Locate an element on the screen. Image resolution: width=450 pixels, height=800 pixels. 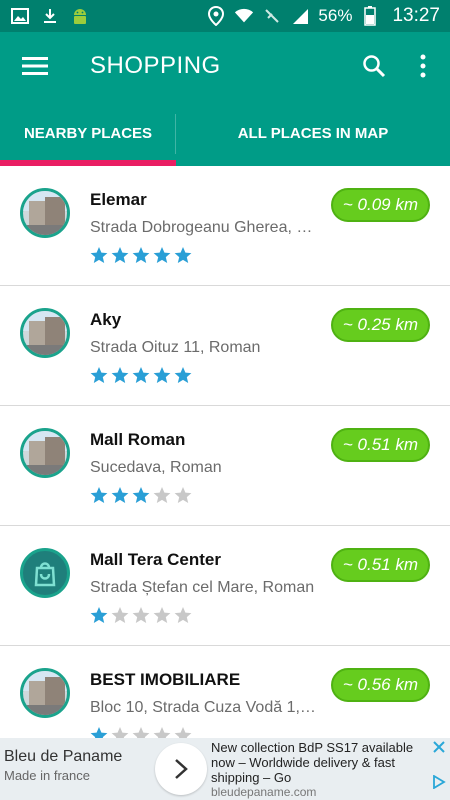
search-icon is located at coordinates (374, 66).